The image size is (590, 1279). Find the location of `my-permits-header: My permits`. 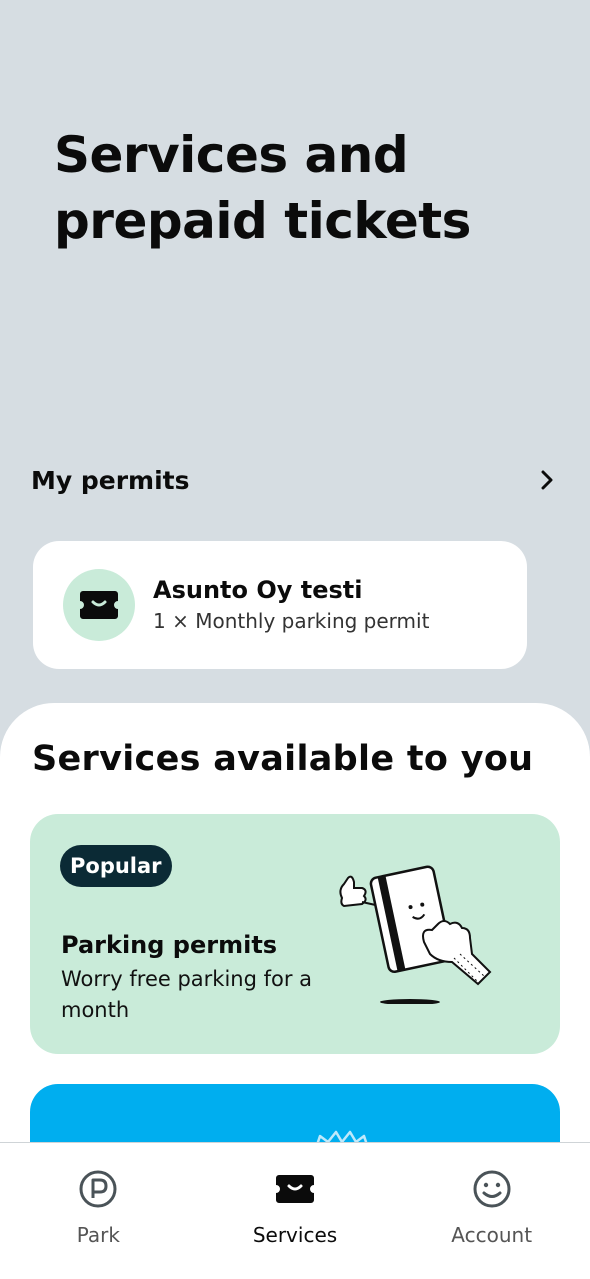

my-permits-header: My permits is located at coordinates (296, 480).